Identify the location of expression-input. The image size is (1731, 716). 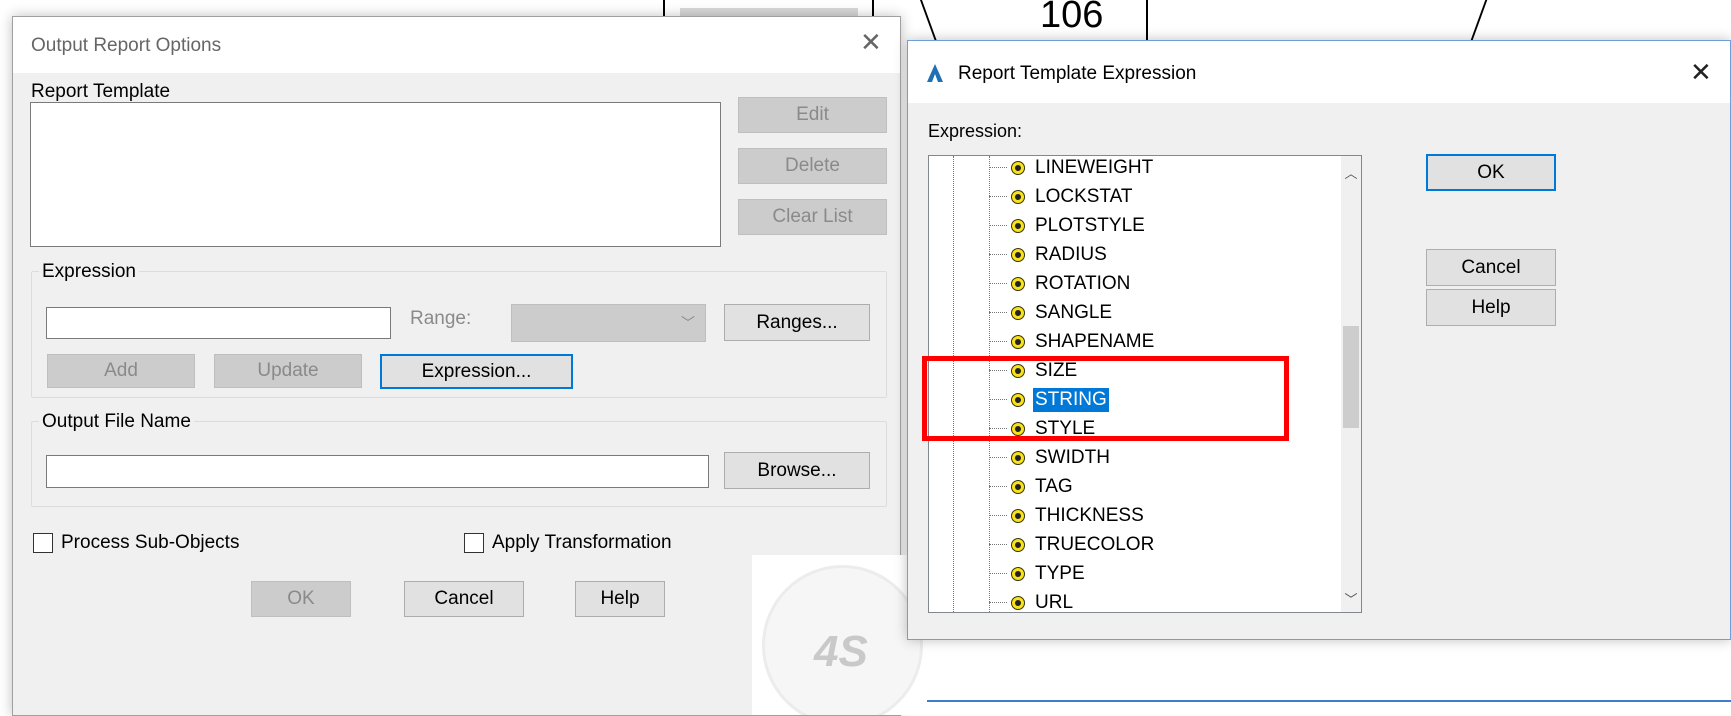
(218, 323).